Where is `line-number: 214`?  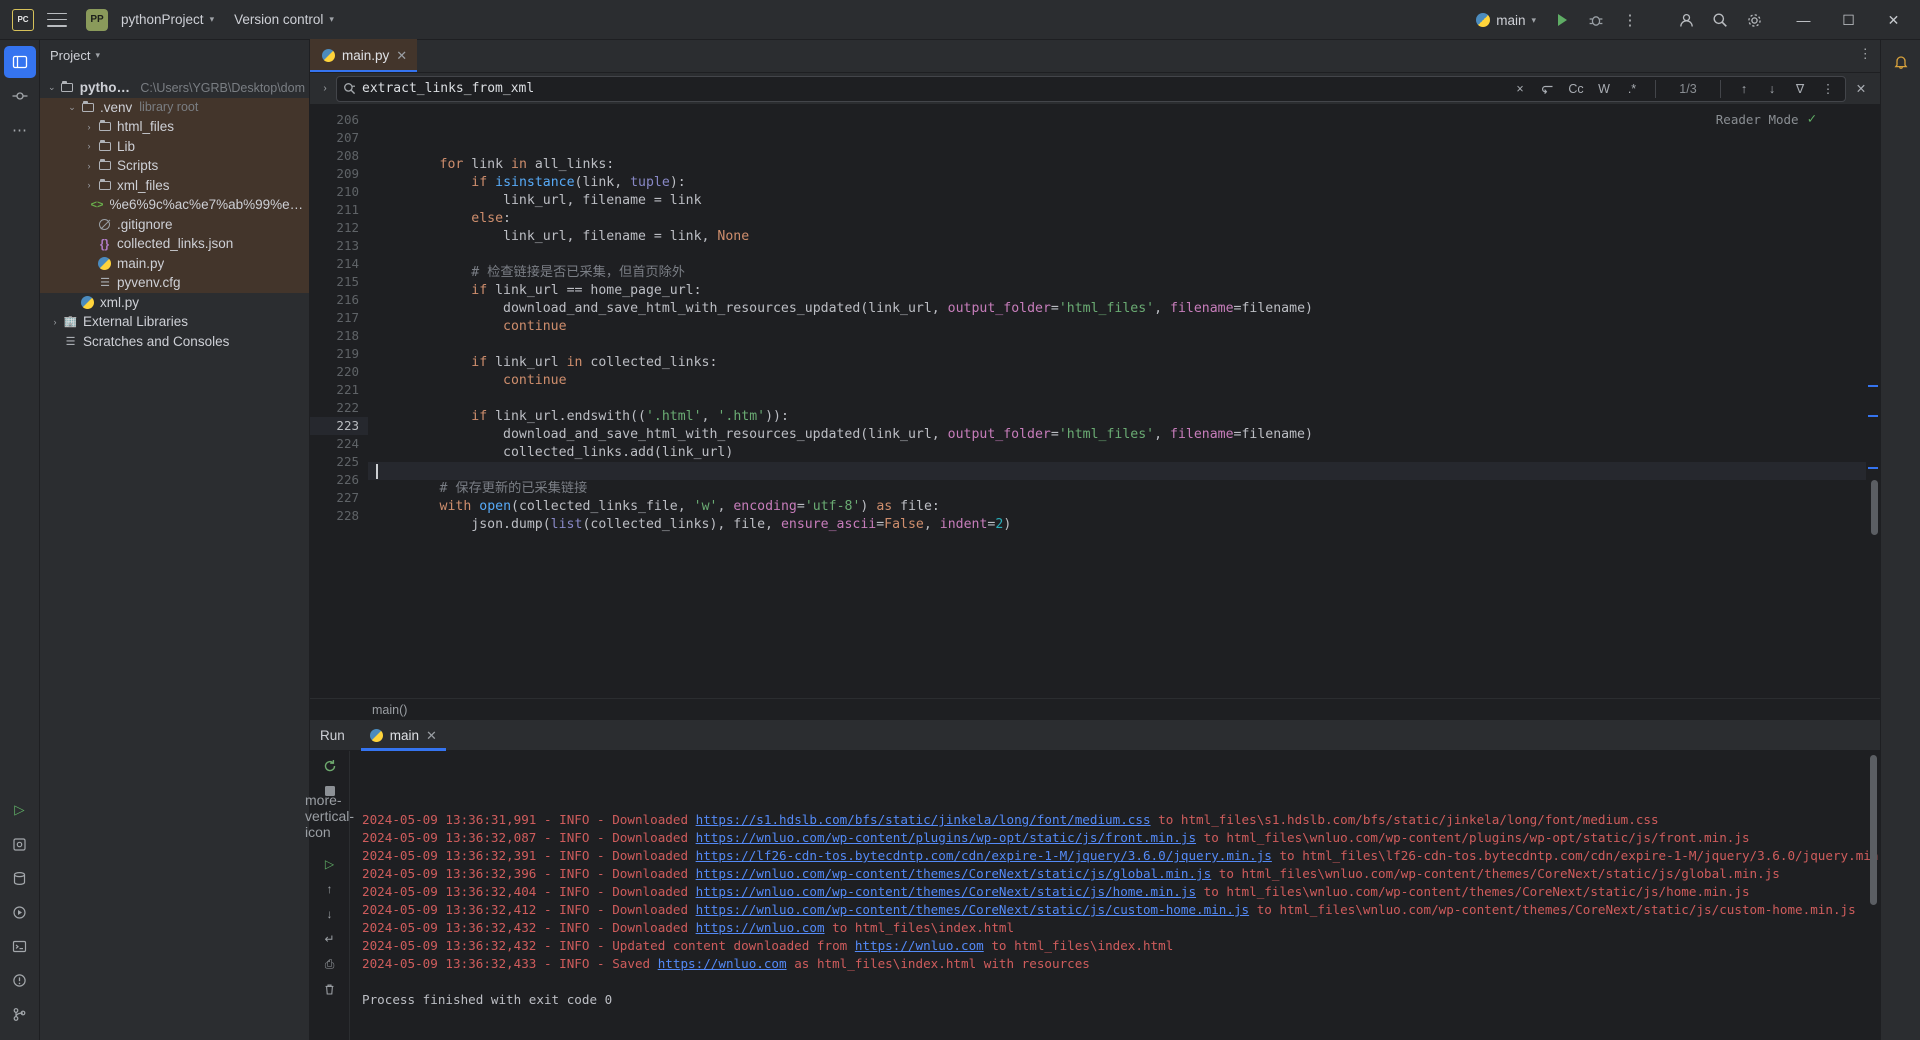 line-number: 214 is located at coordinates (339, 264).